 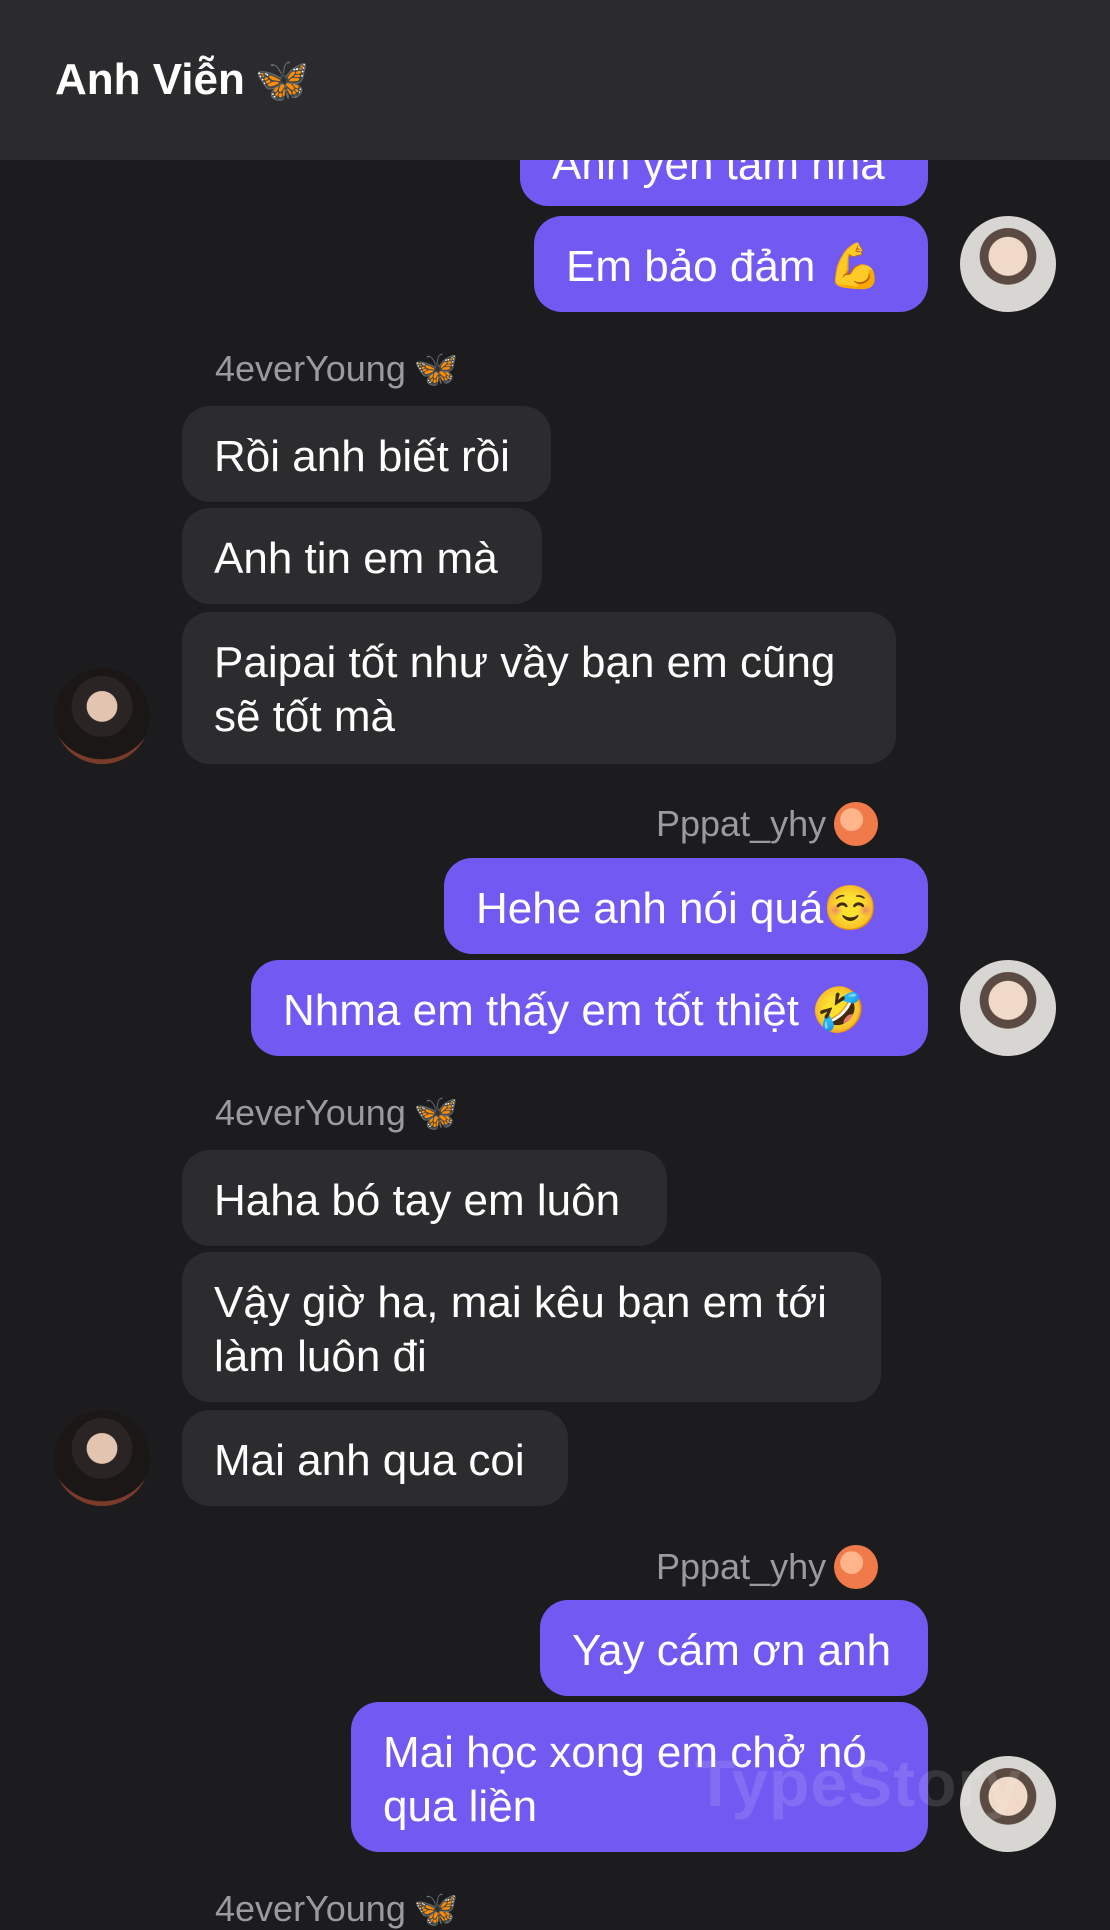 What do you see at coordinates (369, 1460) in the screenshot?
I see `message-text: Mai anh qua coi` at bounding box center [369, 1460].